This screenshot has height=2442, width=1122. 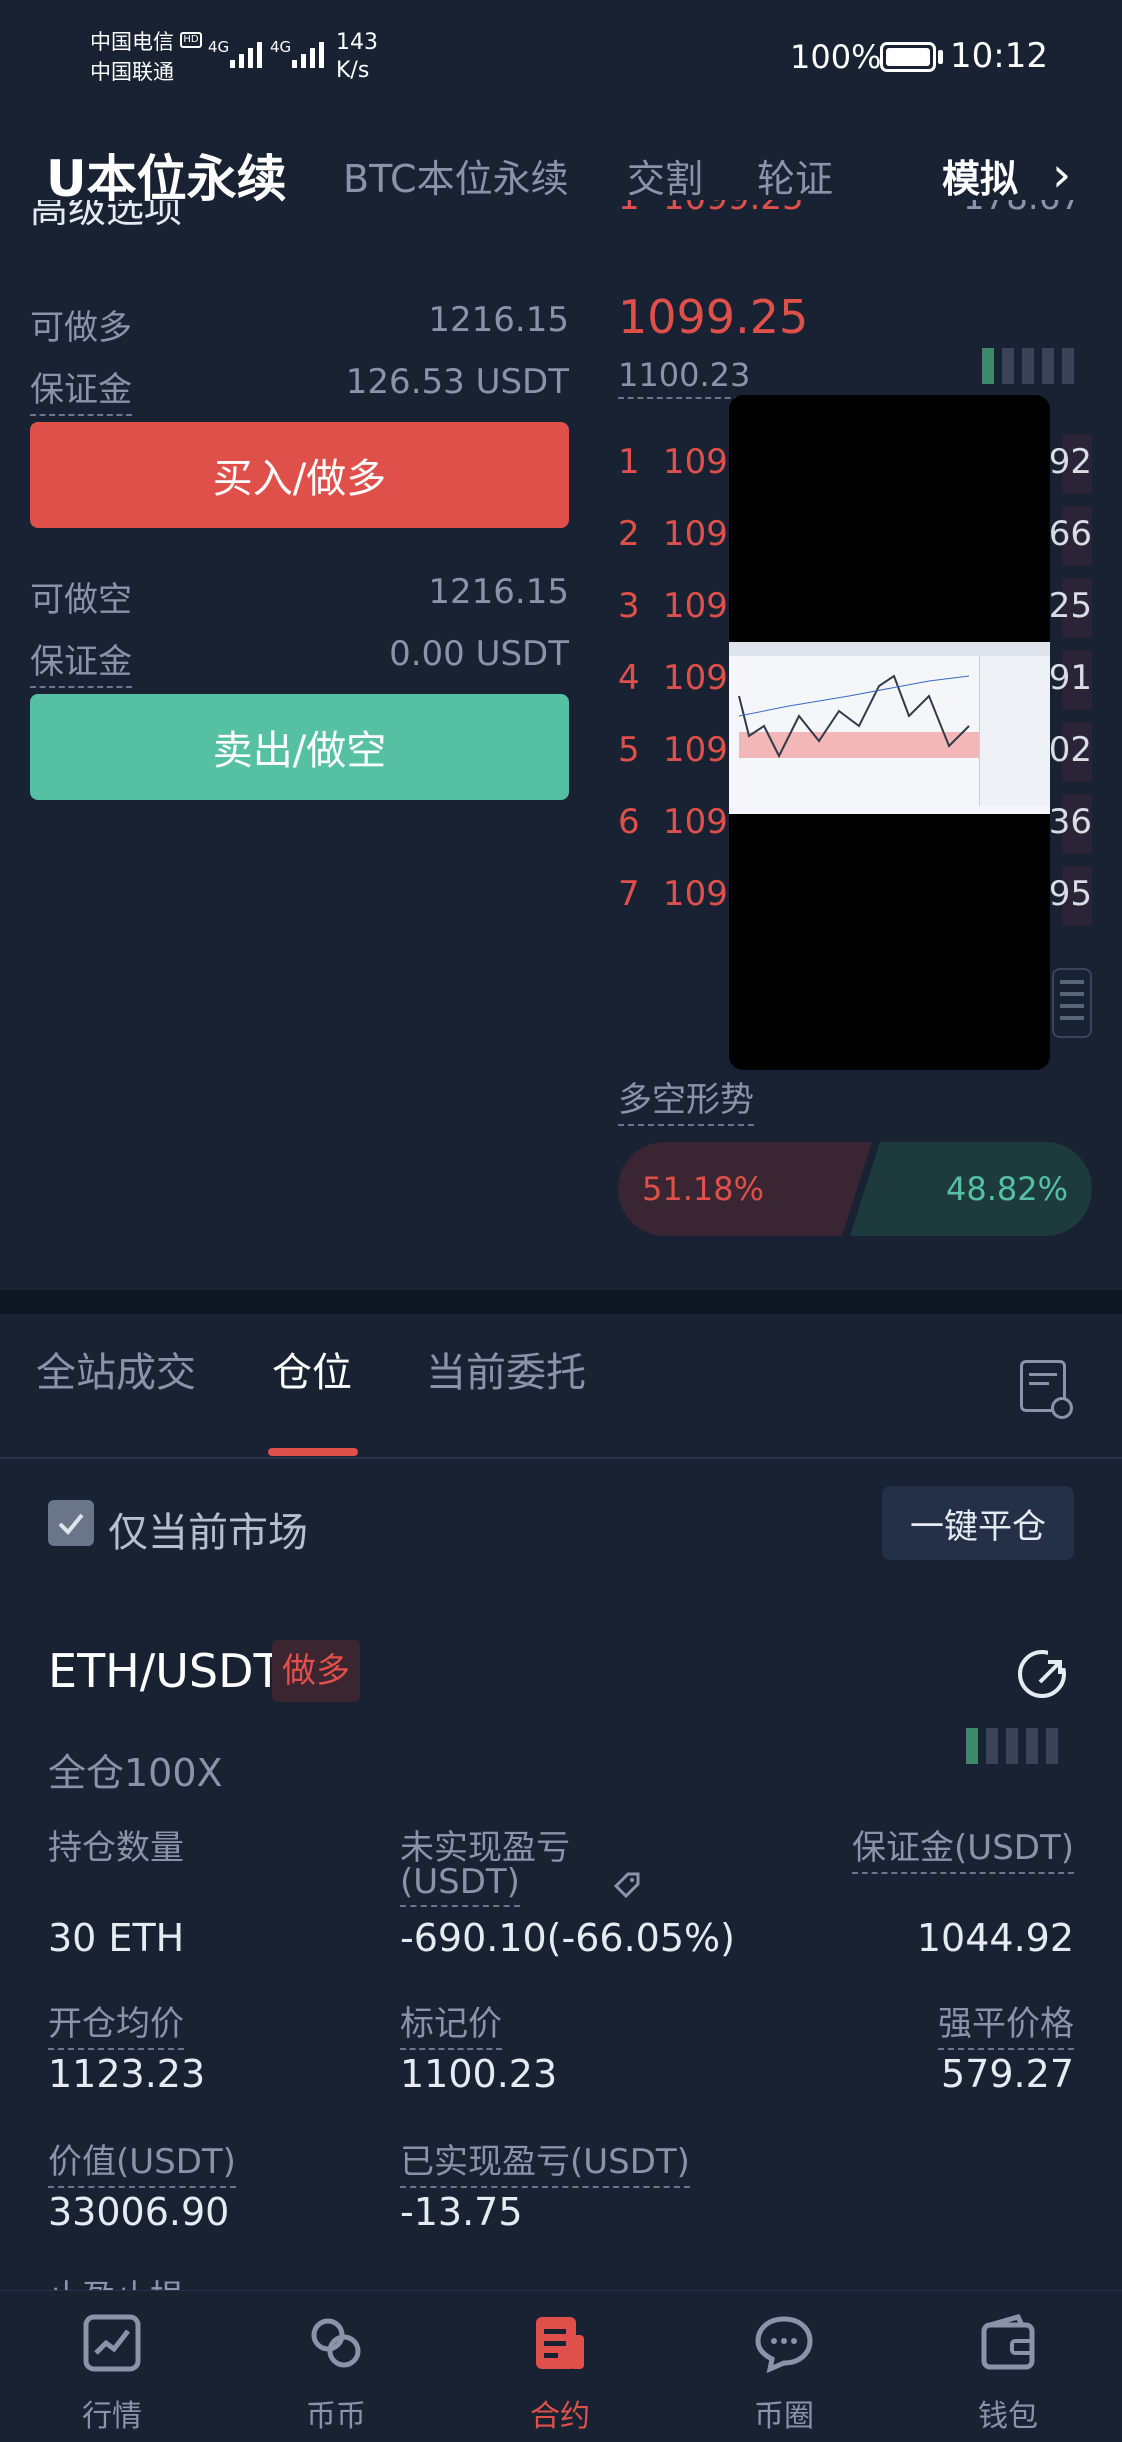 I want to click on floating-video-overlay, so click(x=889, y=732).